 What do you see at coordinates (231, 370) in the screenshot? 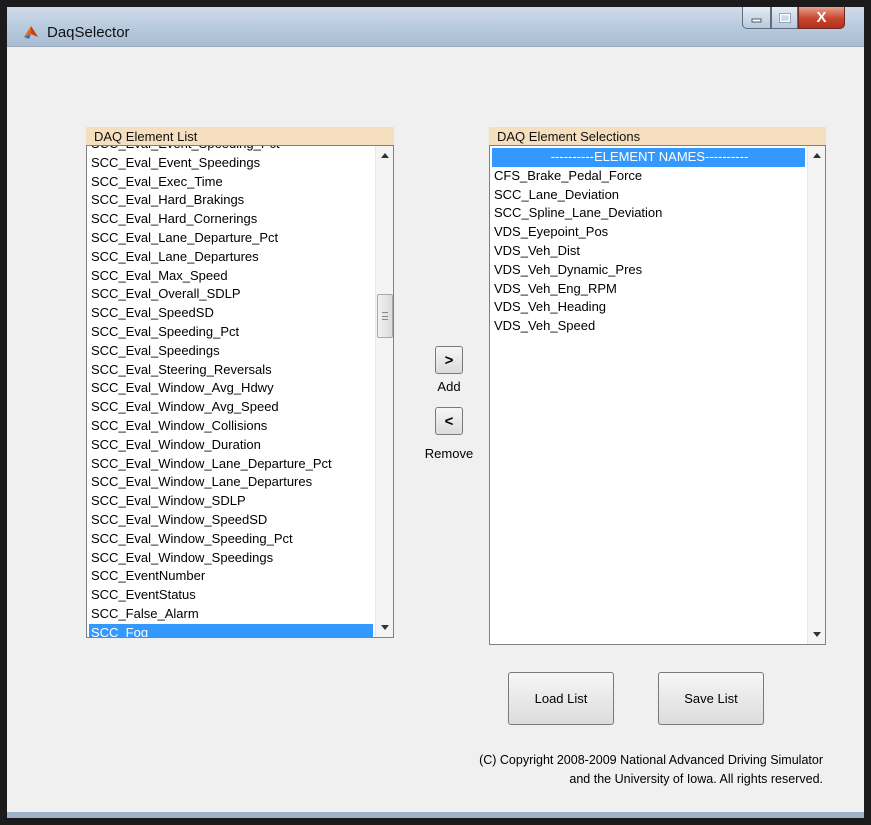
I see `list-item: SCC_Eval_Steering_Reversals` at bounding box center [231, 370].